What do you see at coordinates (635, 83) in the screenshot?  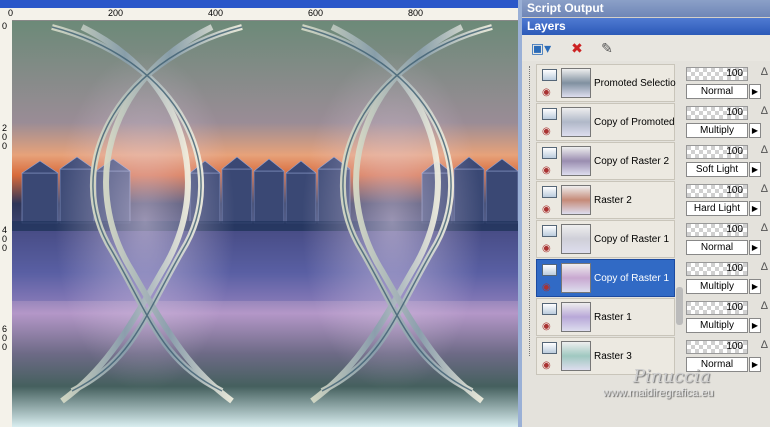 I see `layer-name: Promoted Selection` at bounding box center [635, 83].